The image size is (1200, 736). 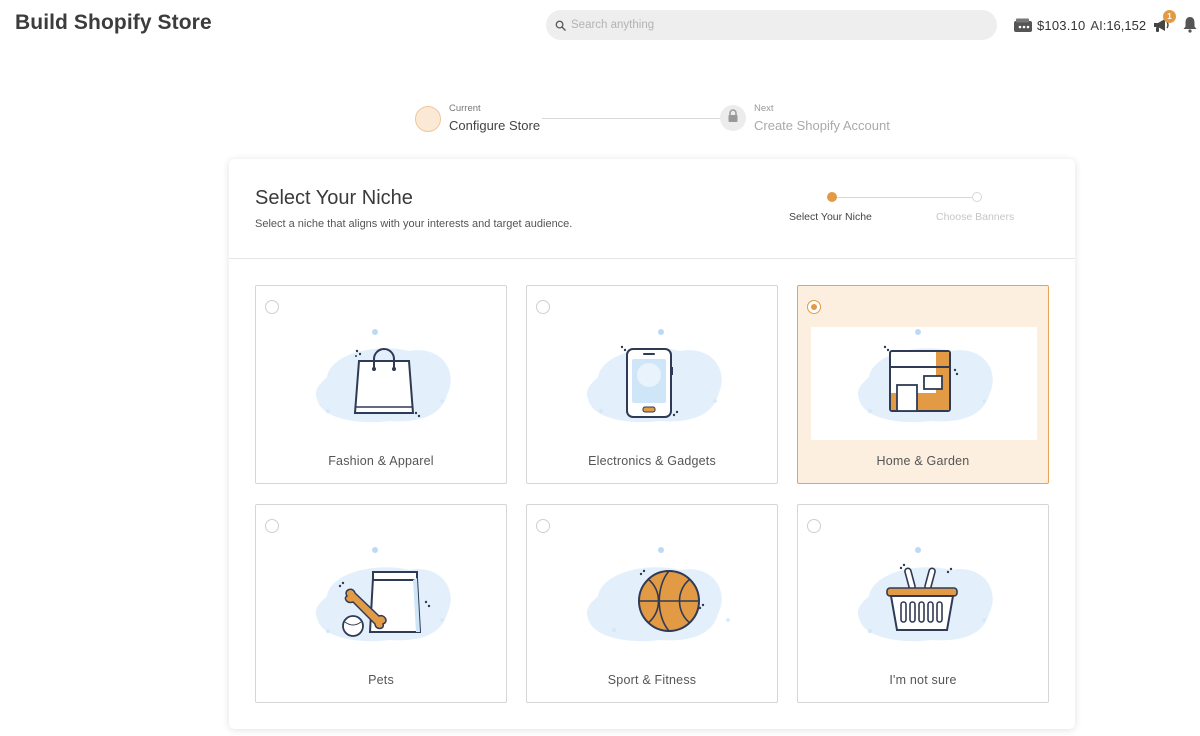 I want to click on smartphone-icon, so click(x=653, y=383).